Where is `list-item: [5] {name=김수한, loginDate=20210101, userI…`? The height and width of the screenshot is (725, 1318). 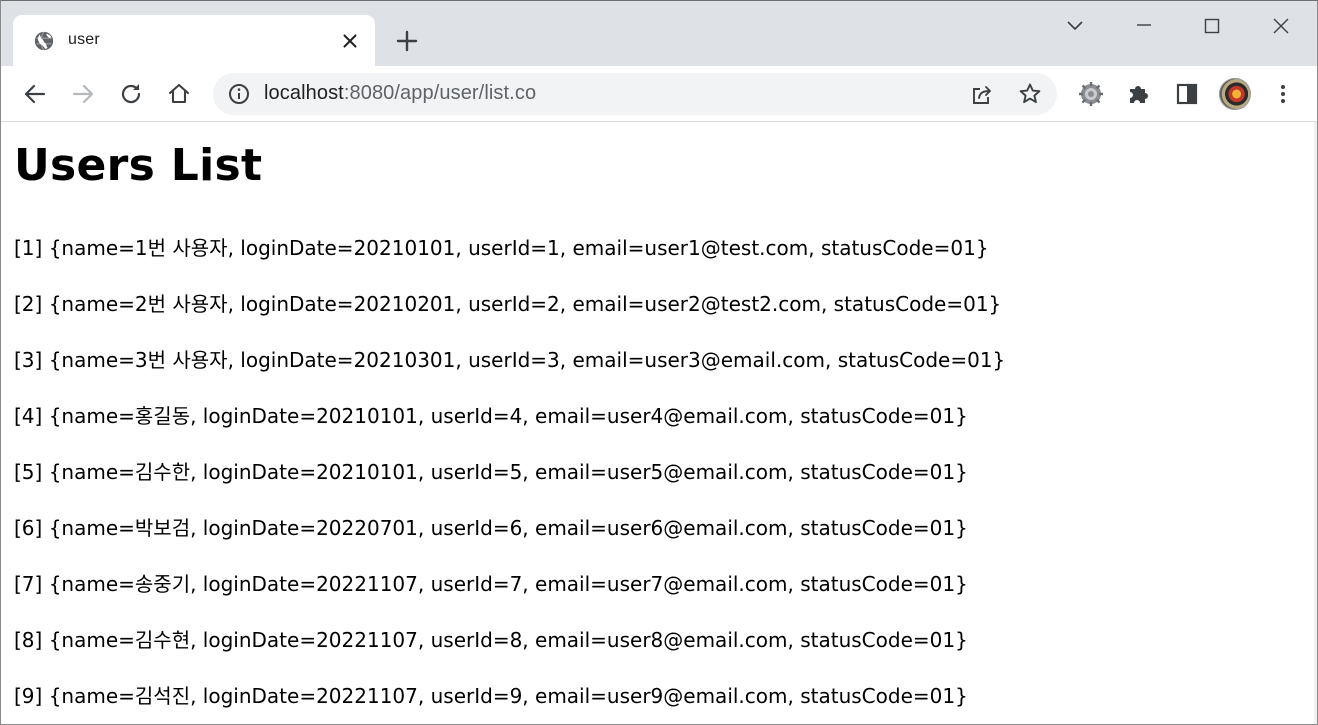
list-item: [5] {name=김수한, loginDate=20210101, userI… is located at coordinates (491, 472).